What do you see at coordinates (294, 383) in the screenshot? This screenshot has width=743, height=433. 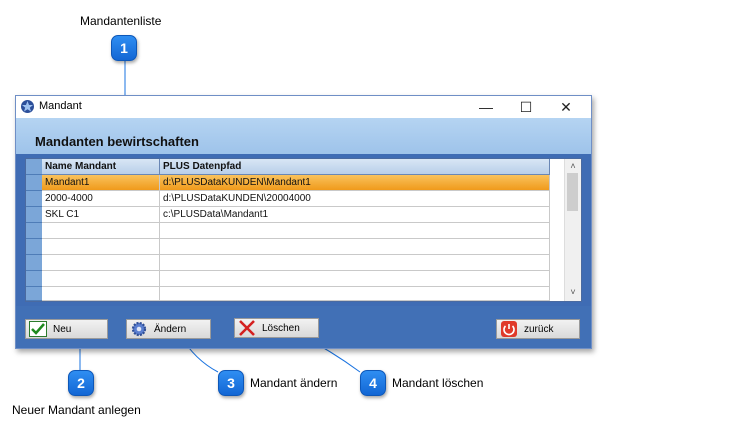 I see `callout-3-label: Mandant ändern` at bounding box center [294, 383].